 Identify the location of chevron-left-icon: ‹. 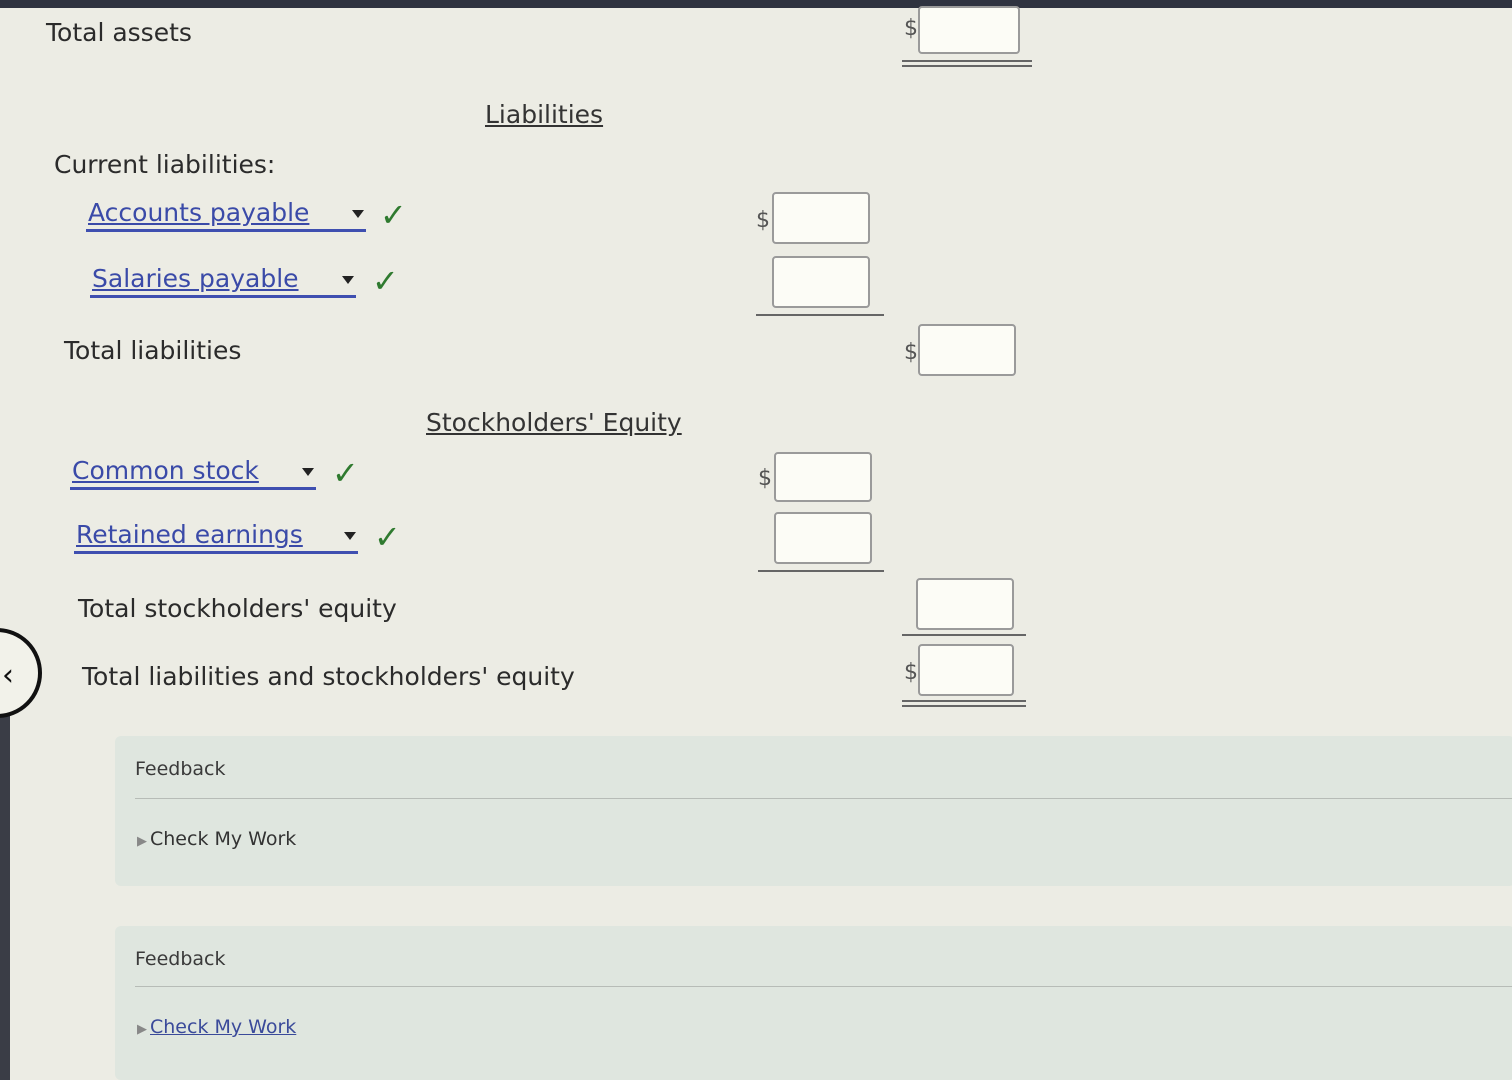
(8, 675).